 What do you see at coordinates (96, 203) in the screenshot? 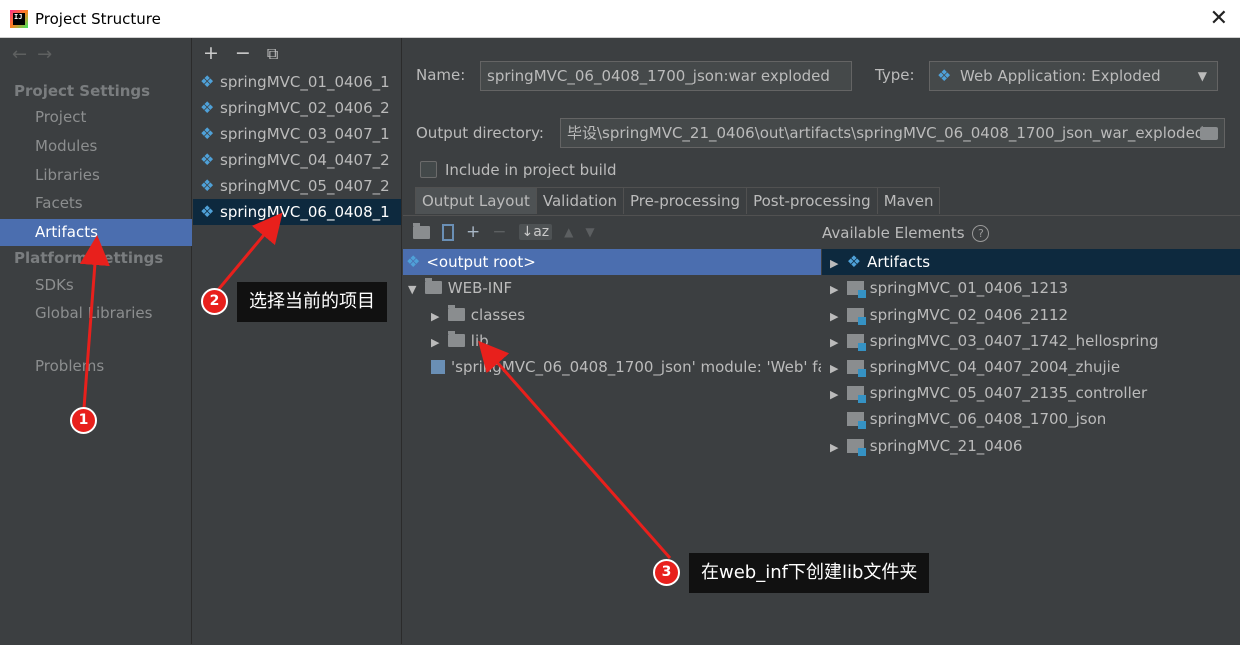
I see `nav-item-facets: Facets` at bounding box center [96, 203].